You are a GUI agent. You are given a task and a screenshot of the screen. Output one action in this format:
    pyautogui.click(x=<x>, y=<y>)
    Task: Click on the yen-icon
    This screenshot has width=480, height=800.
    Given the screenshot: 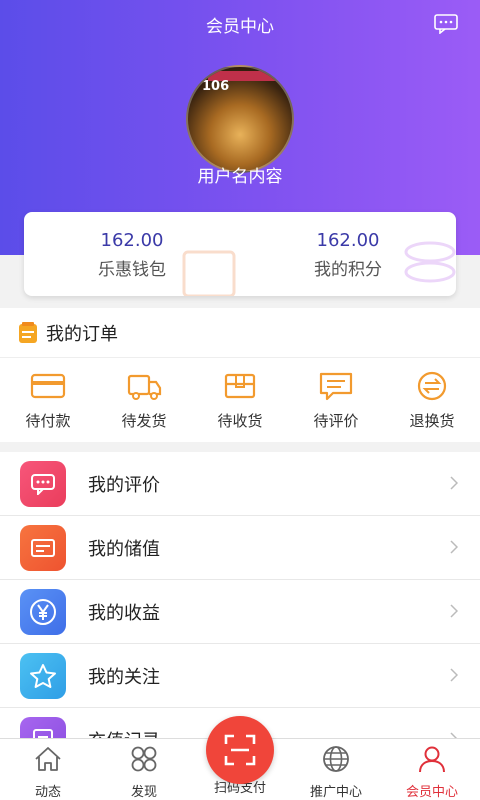 What is the action you would take?
    pyautogui.click(x=43, y=611)
    